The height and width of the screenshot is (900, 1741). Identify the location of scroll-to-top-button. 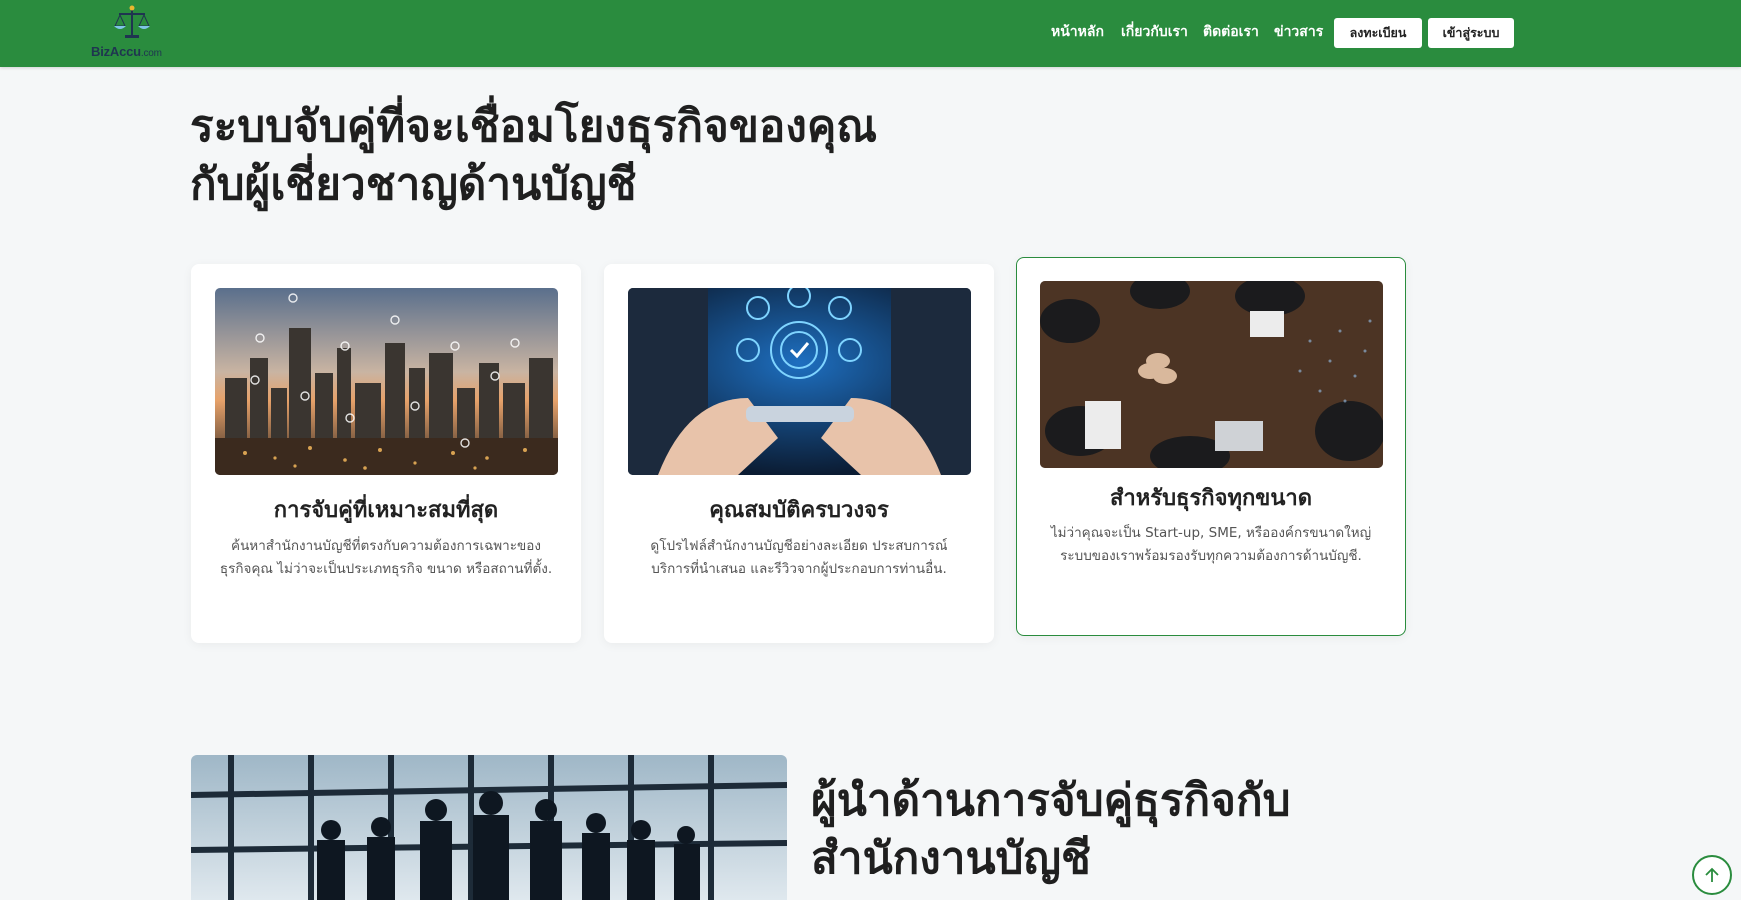
(1712, 875).